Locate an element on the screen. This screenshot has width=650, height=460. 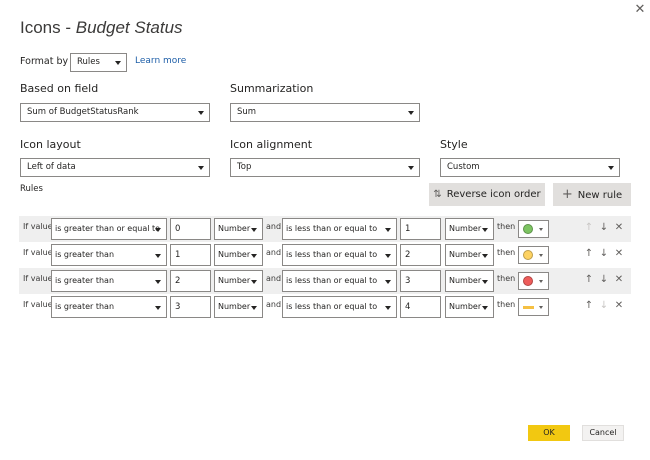
new-rule-button: + New rule is located at coordinates (592, 194).